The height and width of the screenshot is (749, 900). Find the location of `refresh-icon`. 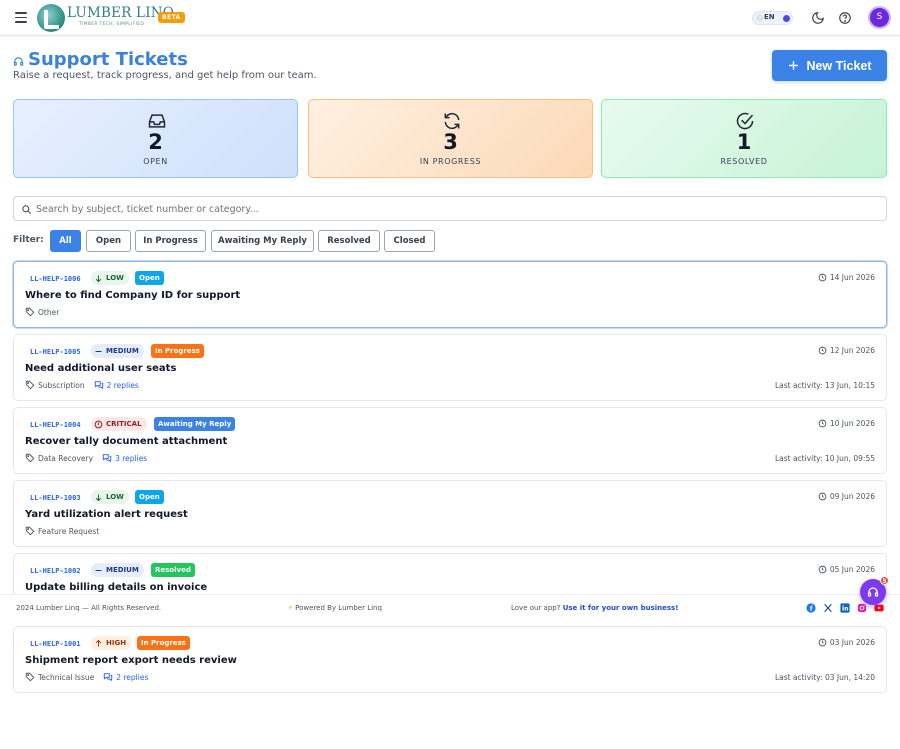

refresh-icon is located at coordinates (452, 121).